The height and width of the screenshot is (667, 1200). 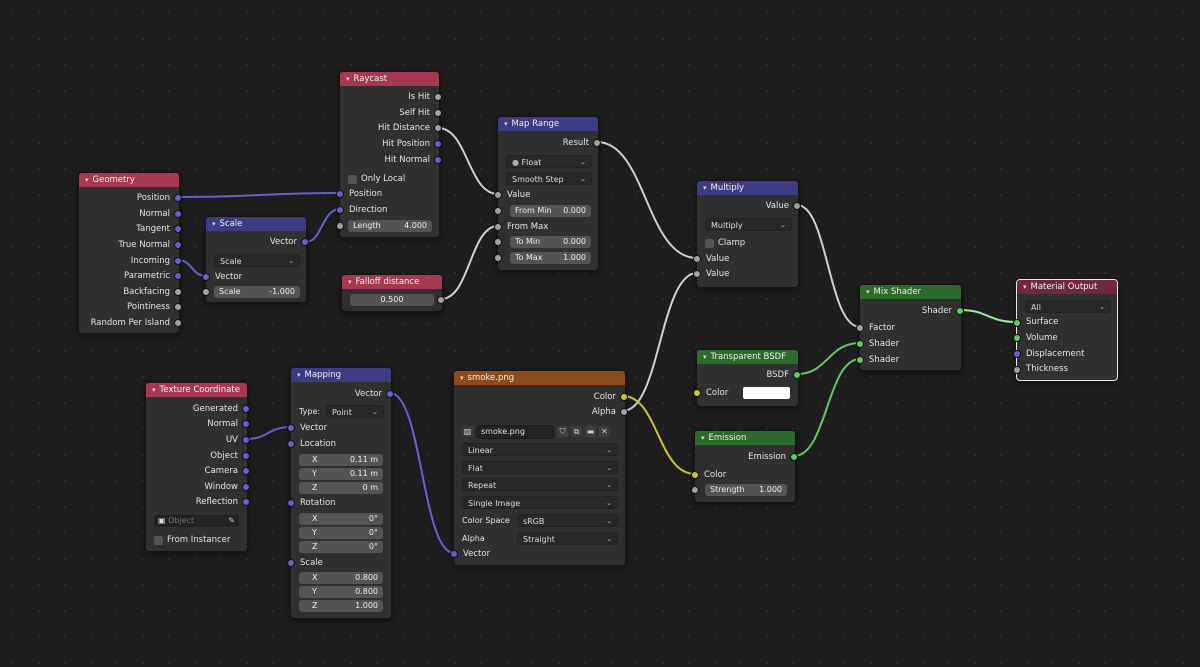 I want to click on socket-texcoord-camera, so click(x=246, y=471).